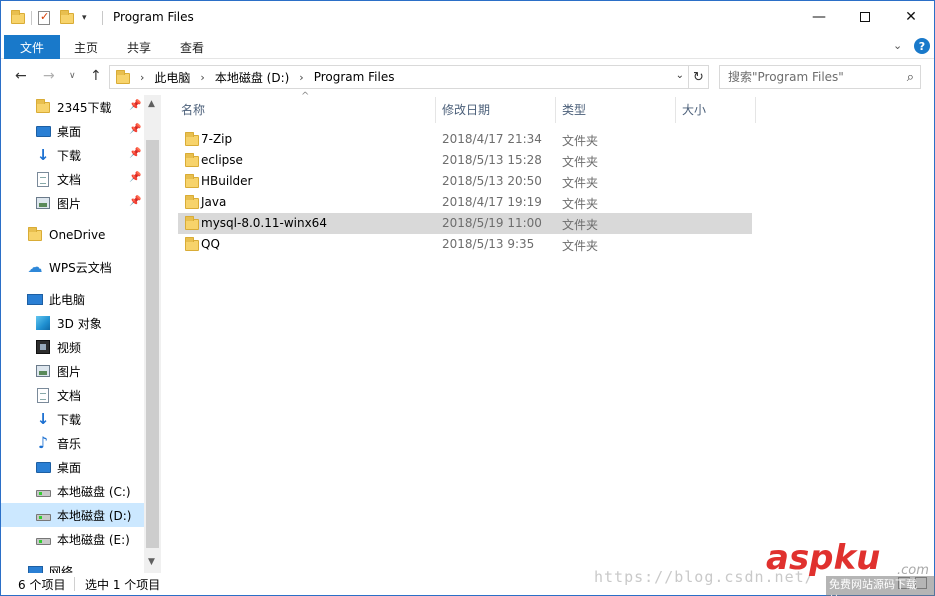  What do you see at coordinates (86, 47) in the screenshot?
I see `tab-home: 主页` at bounding box center [86, 47].